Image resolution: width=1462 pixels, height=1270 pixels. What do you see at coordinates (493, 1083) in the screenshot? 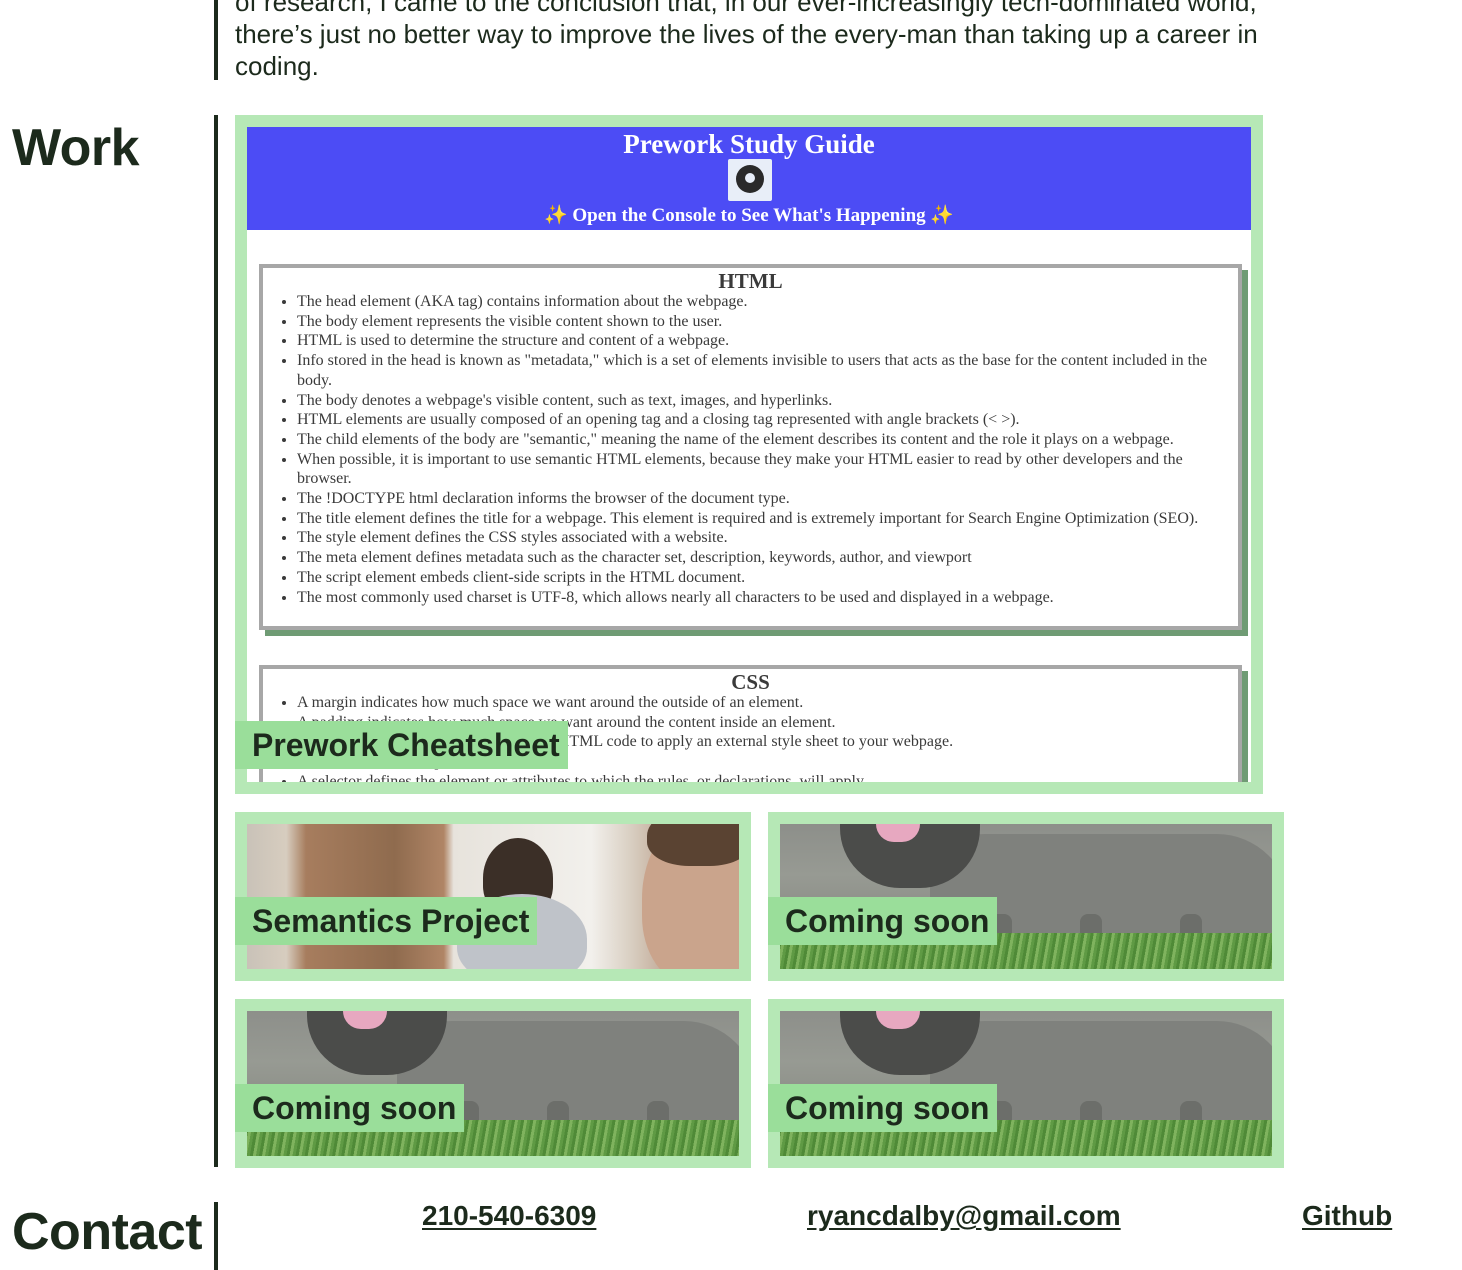
I see `coming-soon-card-2: Coming soon` at bounding box center [493, 1083].